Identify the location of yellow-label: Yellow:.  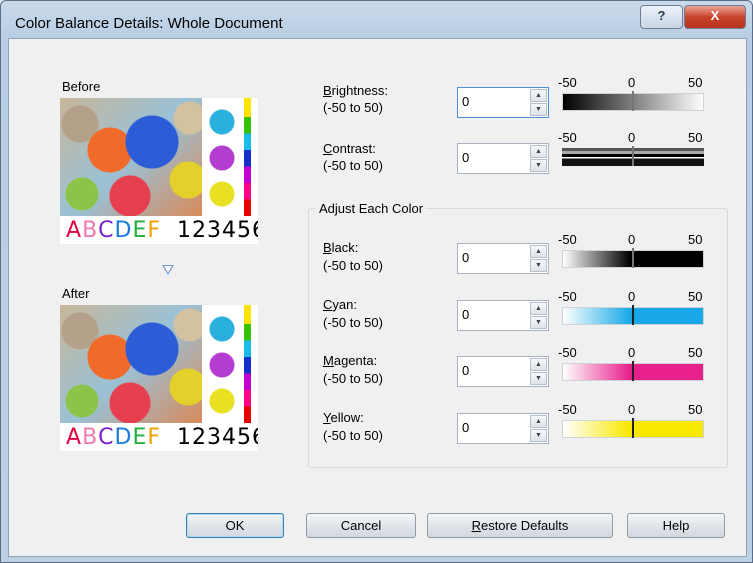
(343, 417).